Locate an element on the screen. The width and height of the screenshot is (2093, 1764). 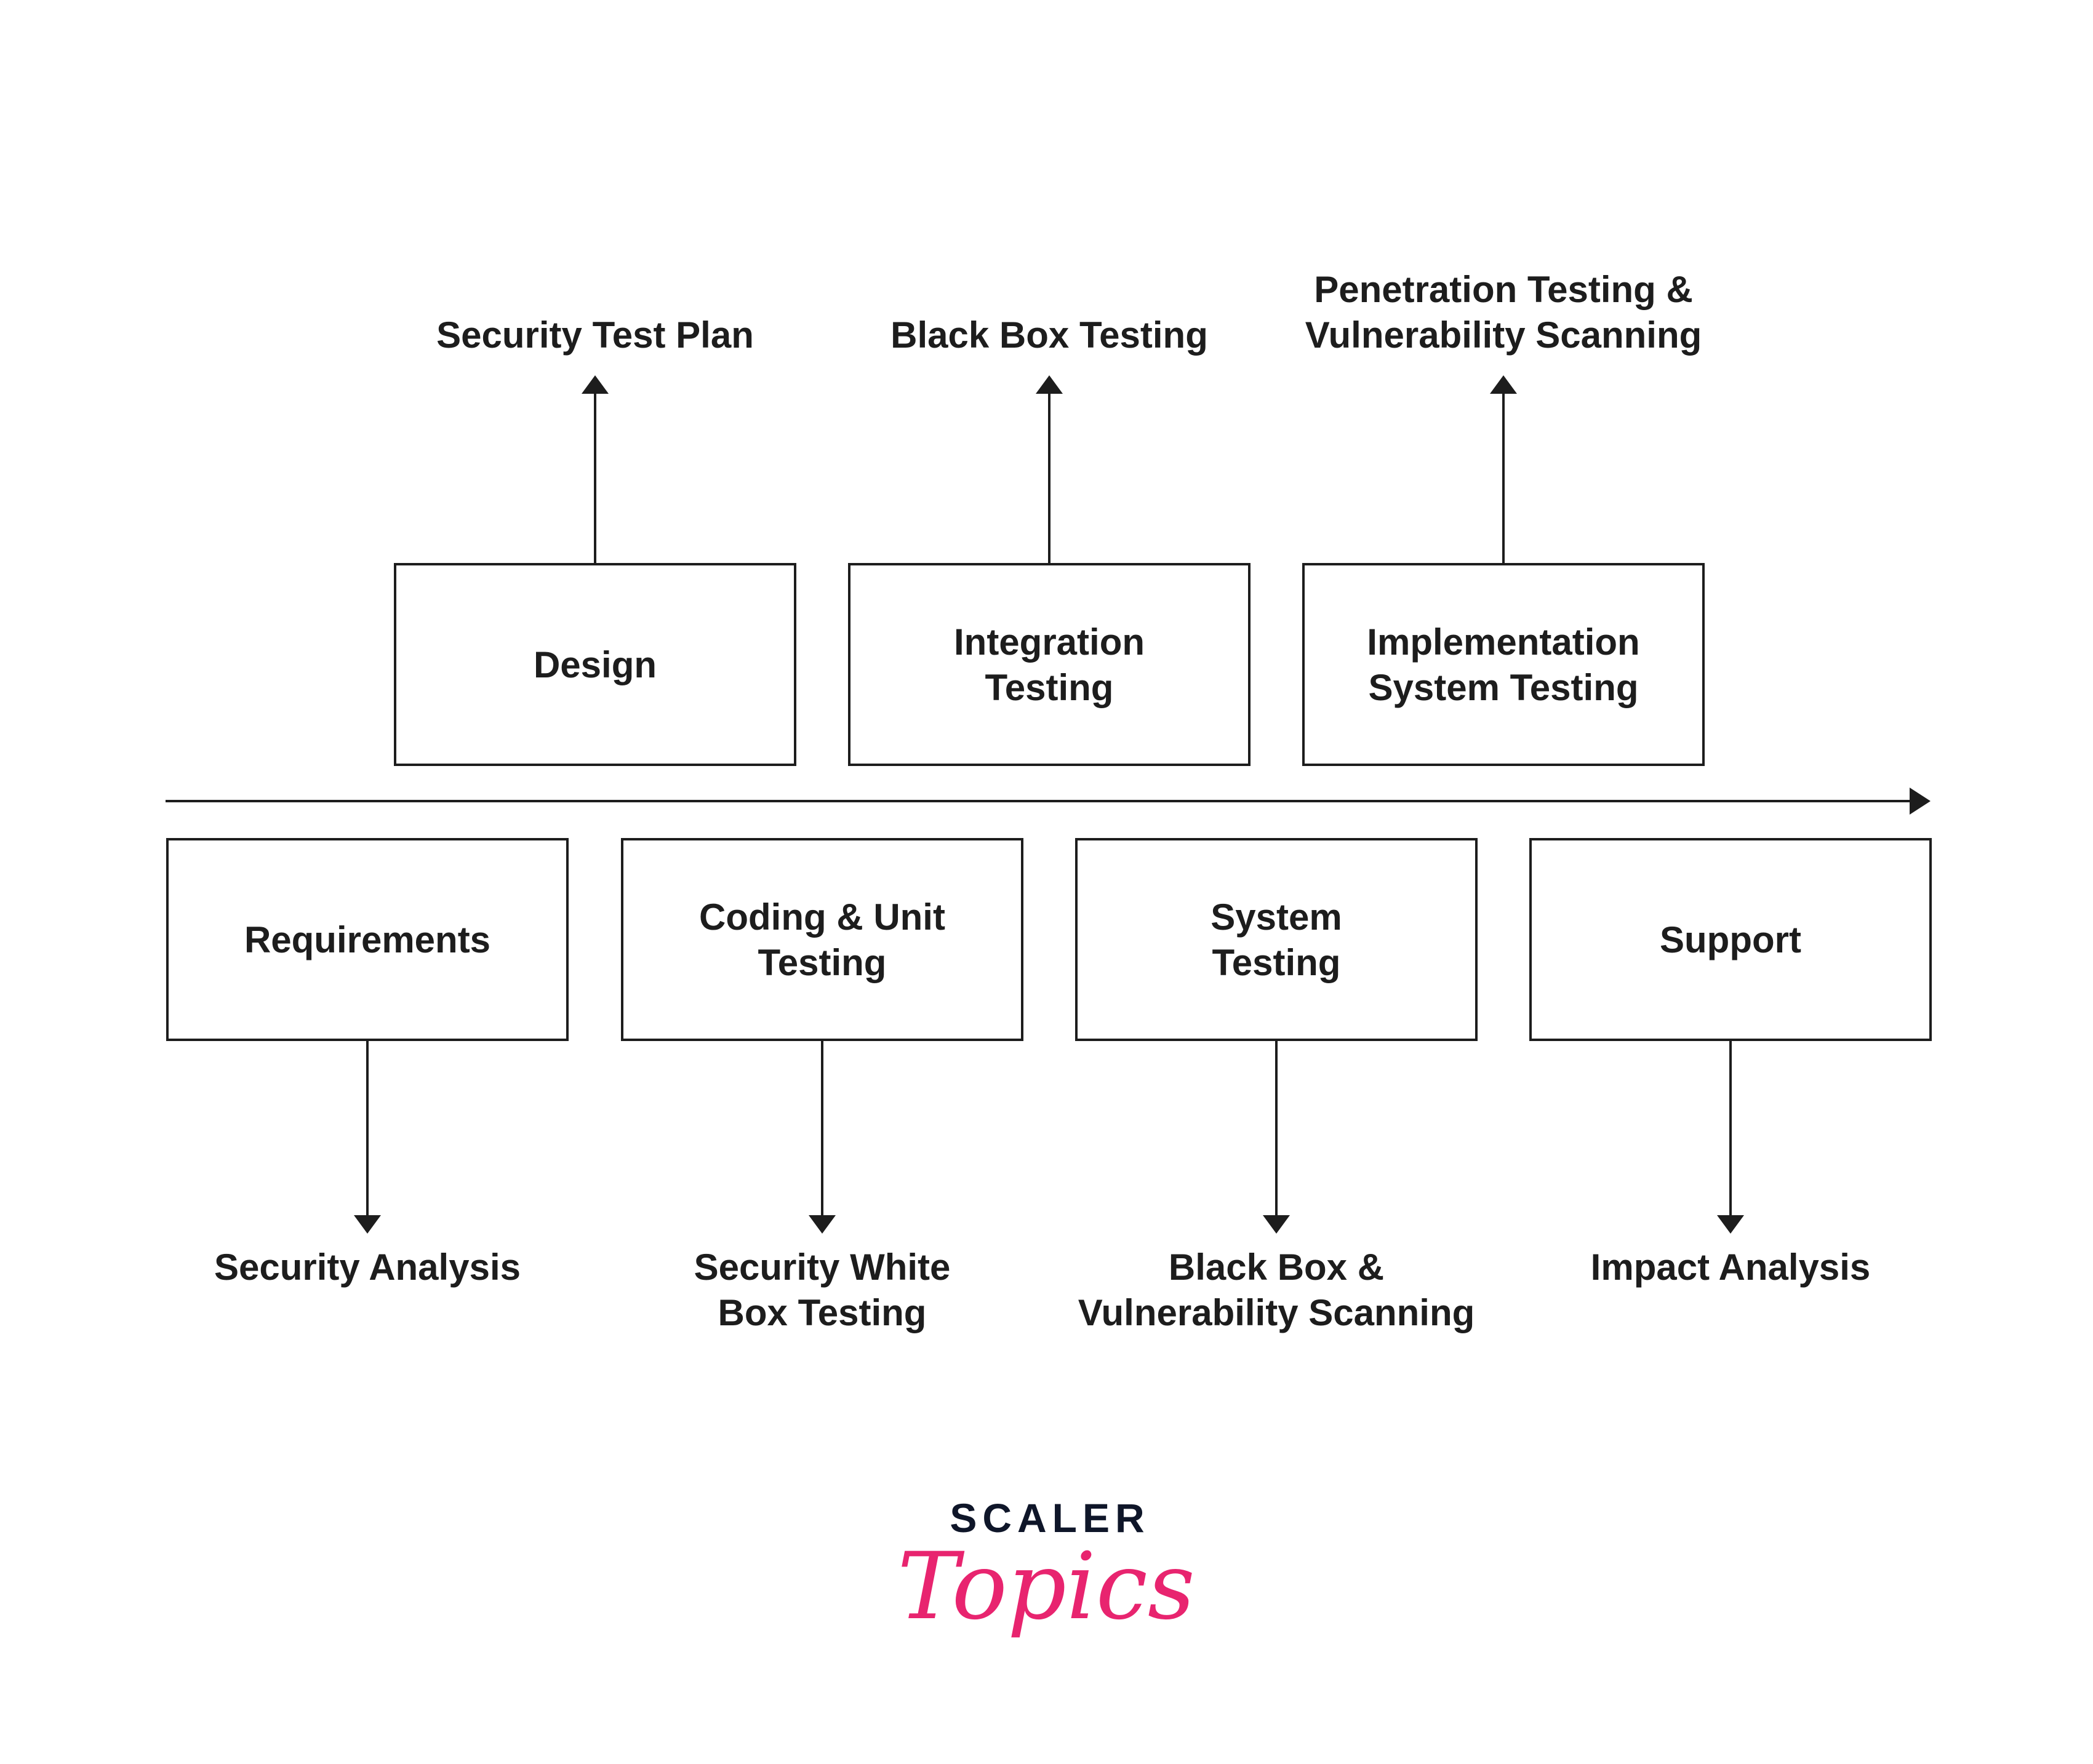
activity-label-line: Impact Analysis is located at coordinates (1731, 1267).